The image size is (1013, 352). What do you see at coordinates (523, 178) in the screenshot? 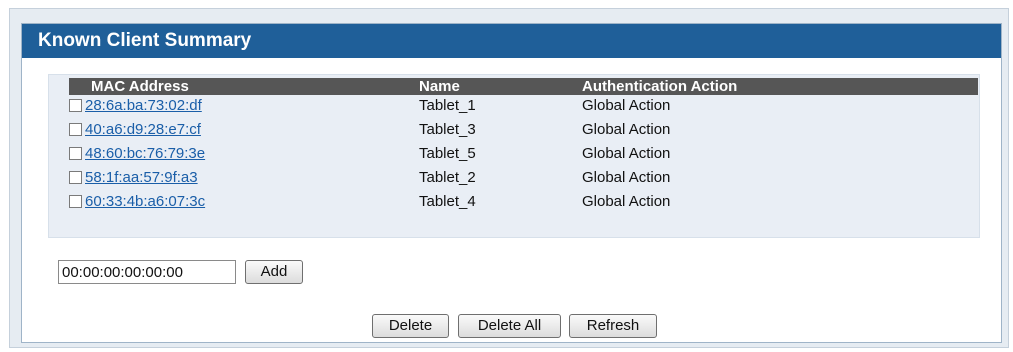
I see `table-row: 58:1f:aa:57:9f:a3 Tablet_2 Global Action` at bounding box center [523, 178].